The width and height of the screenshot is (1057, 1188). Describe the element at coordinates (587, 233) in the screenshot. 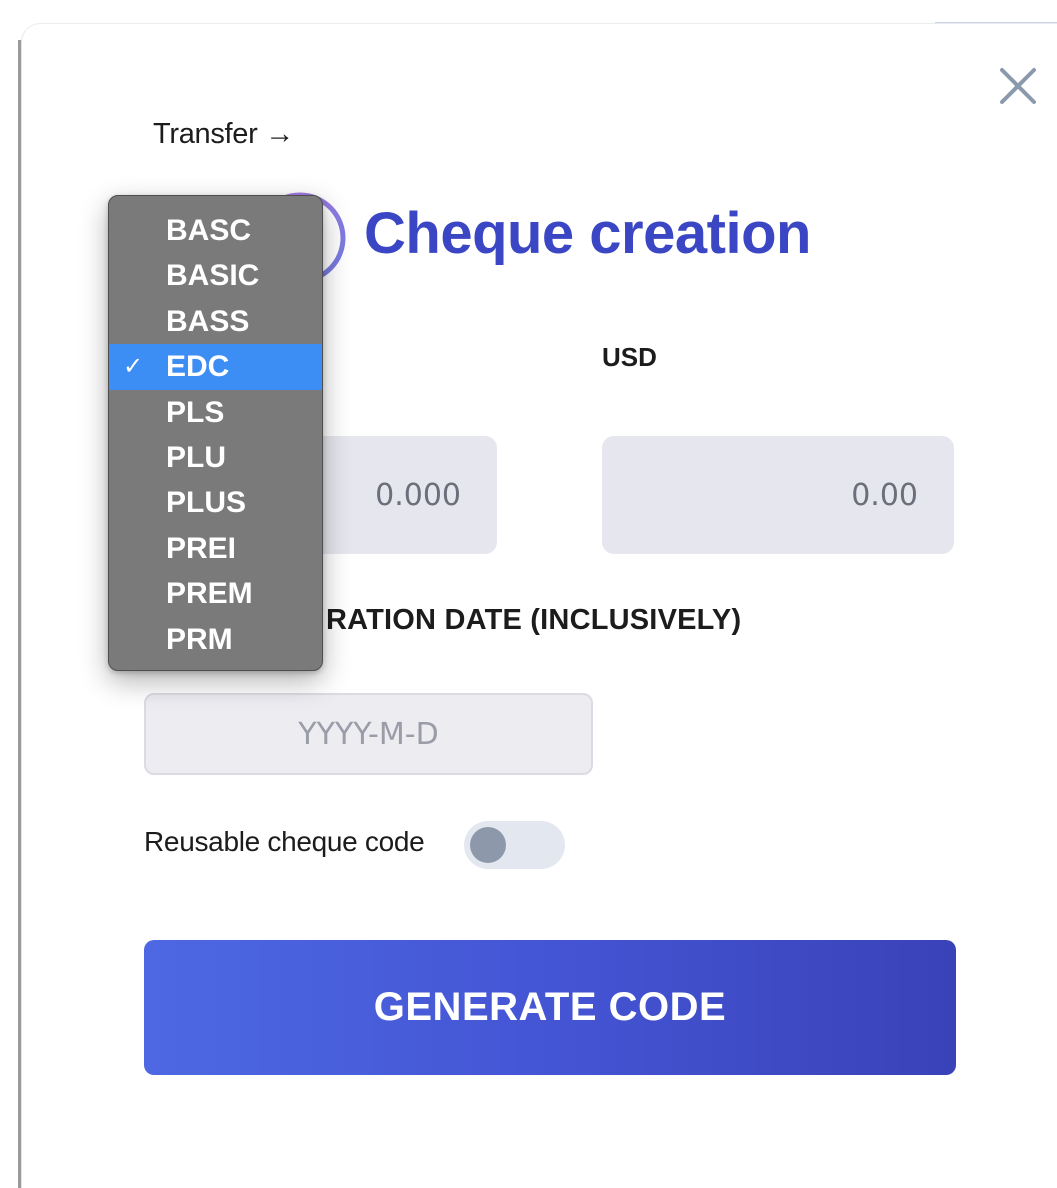

I see `page-title: Cheque creation` at that location.